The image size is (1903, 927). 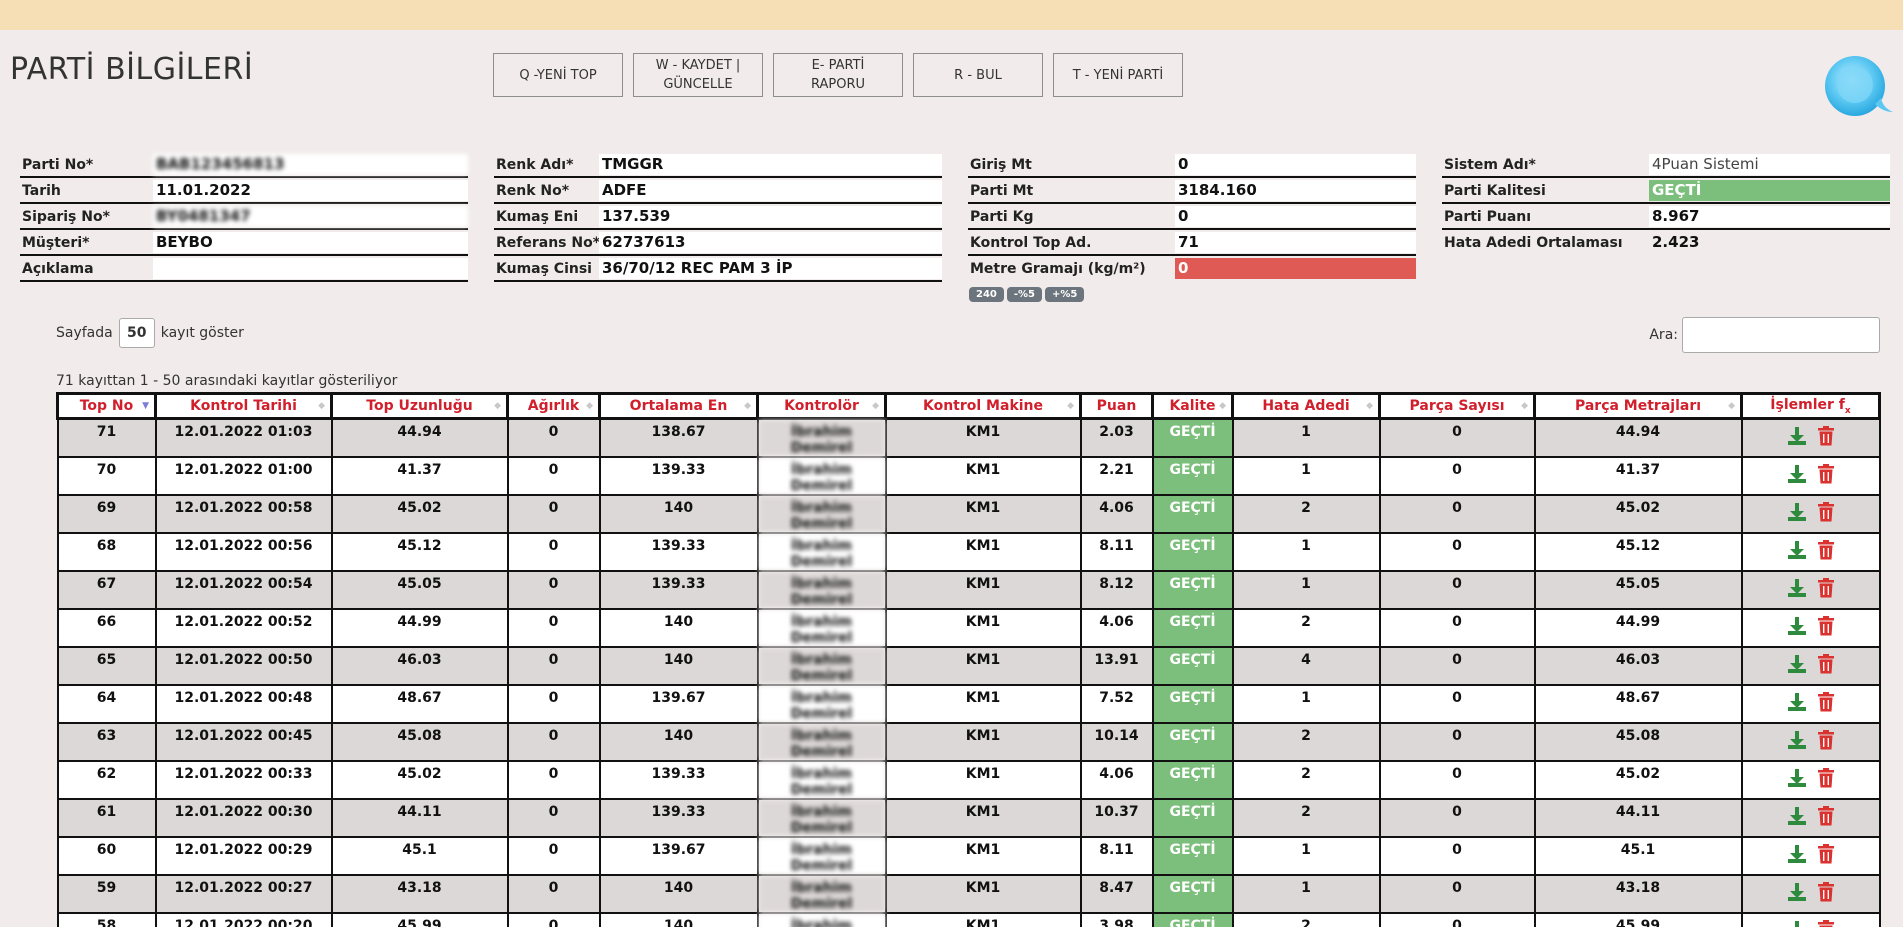 What do you see at coordinates (1116, 406) in the screenshot?
I see `col-score: Puan` at bounding box center [1116, 406].